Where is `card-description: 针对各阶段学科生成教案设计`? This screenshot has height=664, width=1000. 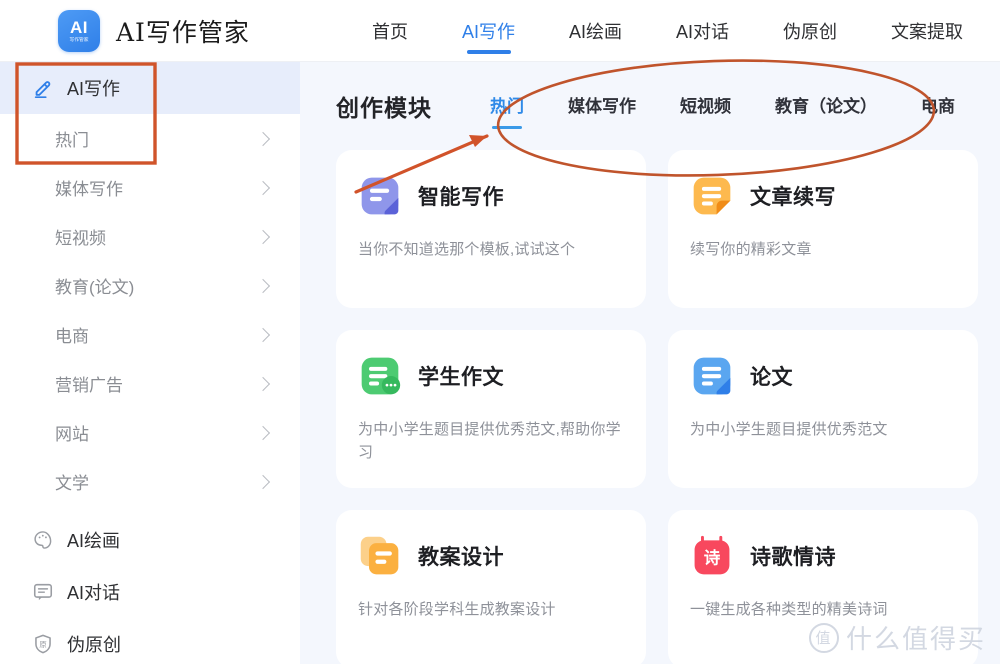
card-description: 针对各阶段学科生成教案设计 is located at coordinates (457, 609).